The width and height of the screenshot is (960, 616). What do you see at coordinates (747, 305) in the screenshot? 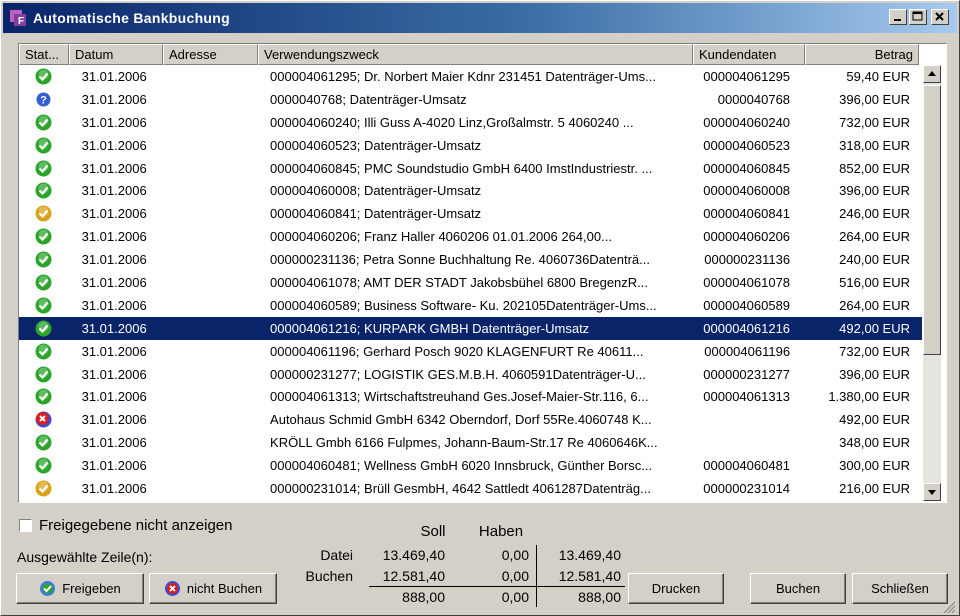
I see `kundendaten-cell: 000004060589` at bounding box center [747, 305].